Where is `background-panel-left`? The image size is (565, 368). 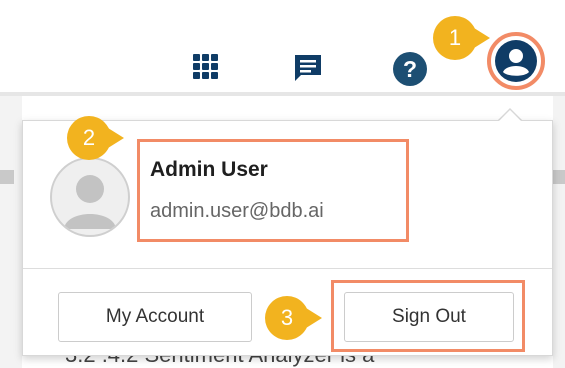
background-panel-left is located at coordinates (11, 232).